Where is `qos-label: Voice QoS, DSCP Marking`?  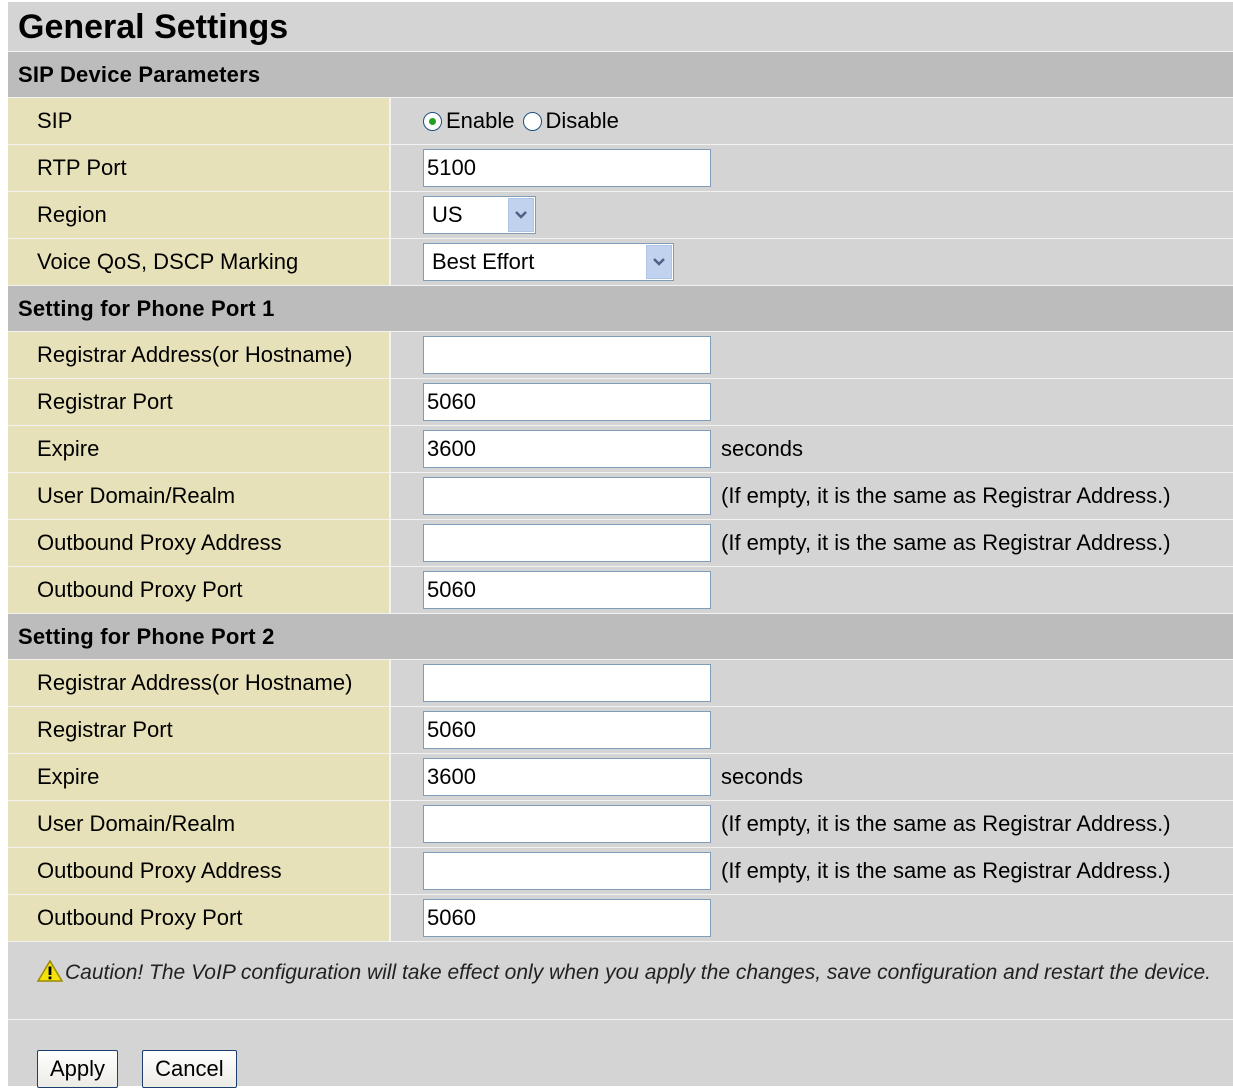 qos-label: Voice QoS, DSCP Marking is located at coordinates (199, 262).